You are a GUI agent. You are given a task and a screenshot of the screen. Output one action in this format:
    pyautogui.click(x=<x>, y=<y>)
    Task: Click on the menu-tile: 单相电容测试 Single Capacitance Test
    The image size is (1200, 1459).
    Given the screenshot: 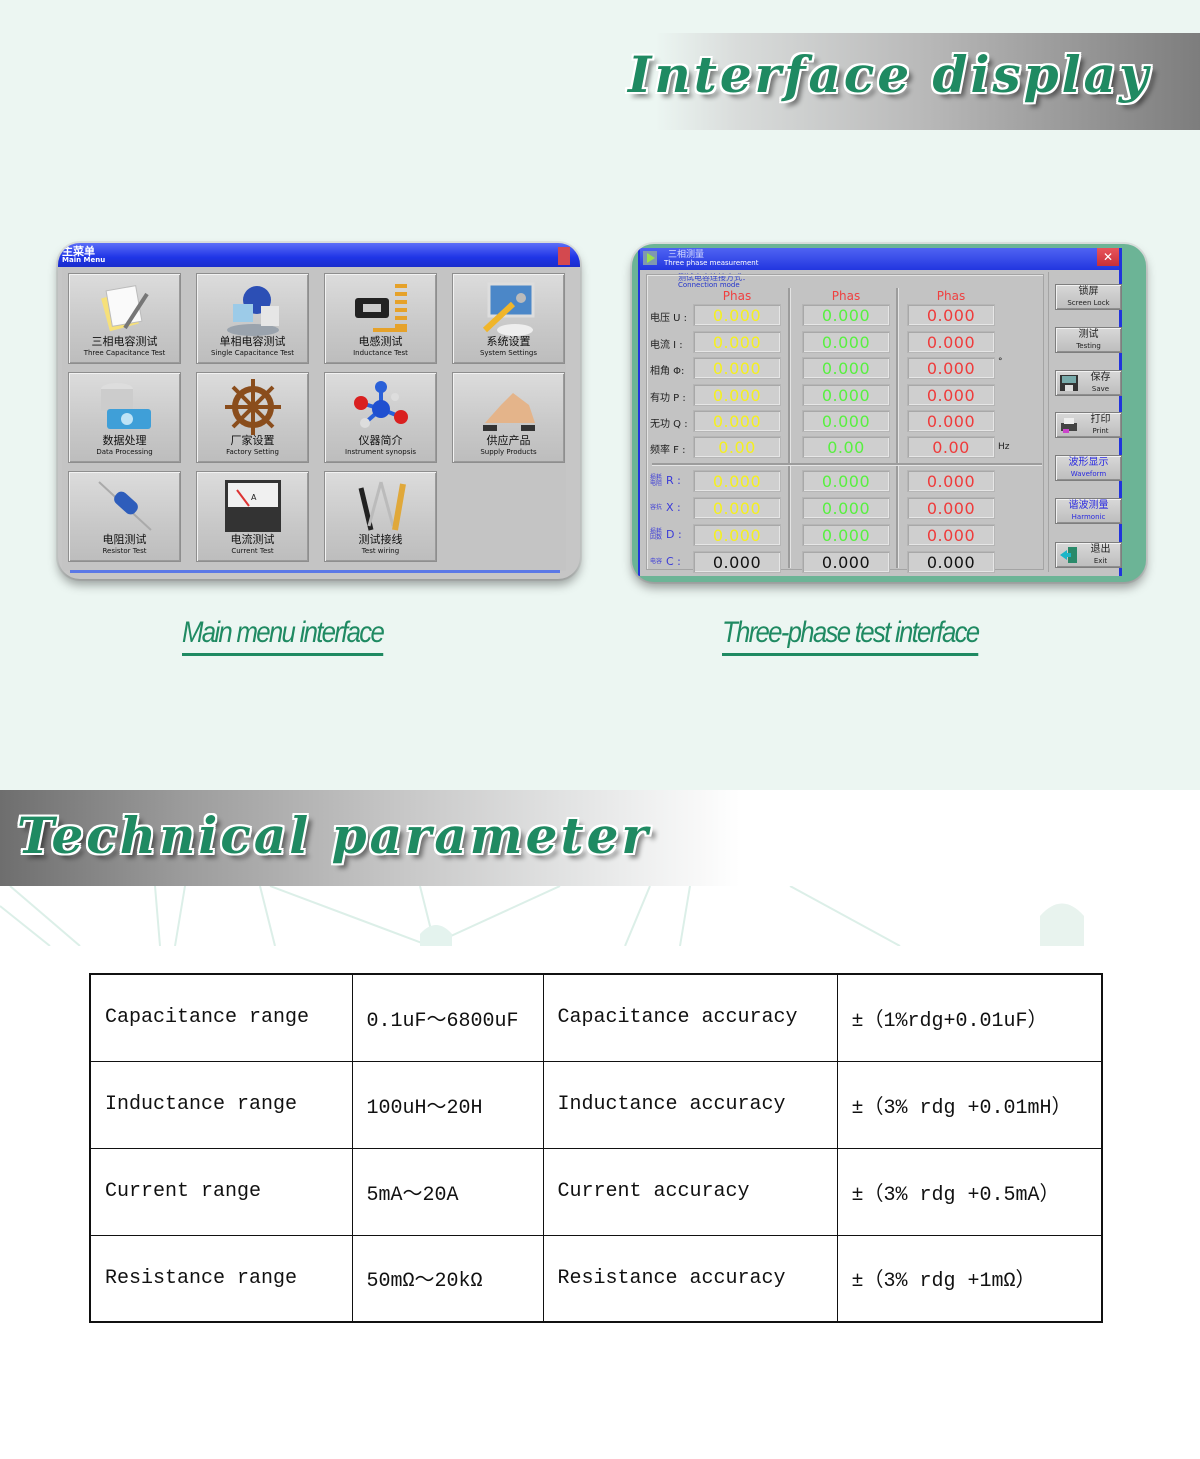 What is the action you would take?
    pyautogui.click(x=252, y=318)
    